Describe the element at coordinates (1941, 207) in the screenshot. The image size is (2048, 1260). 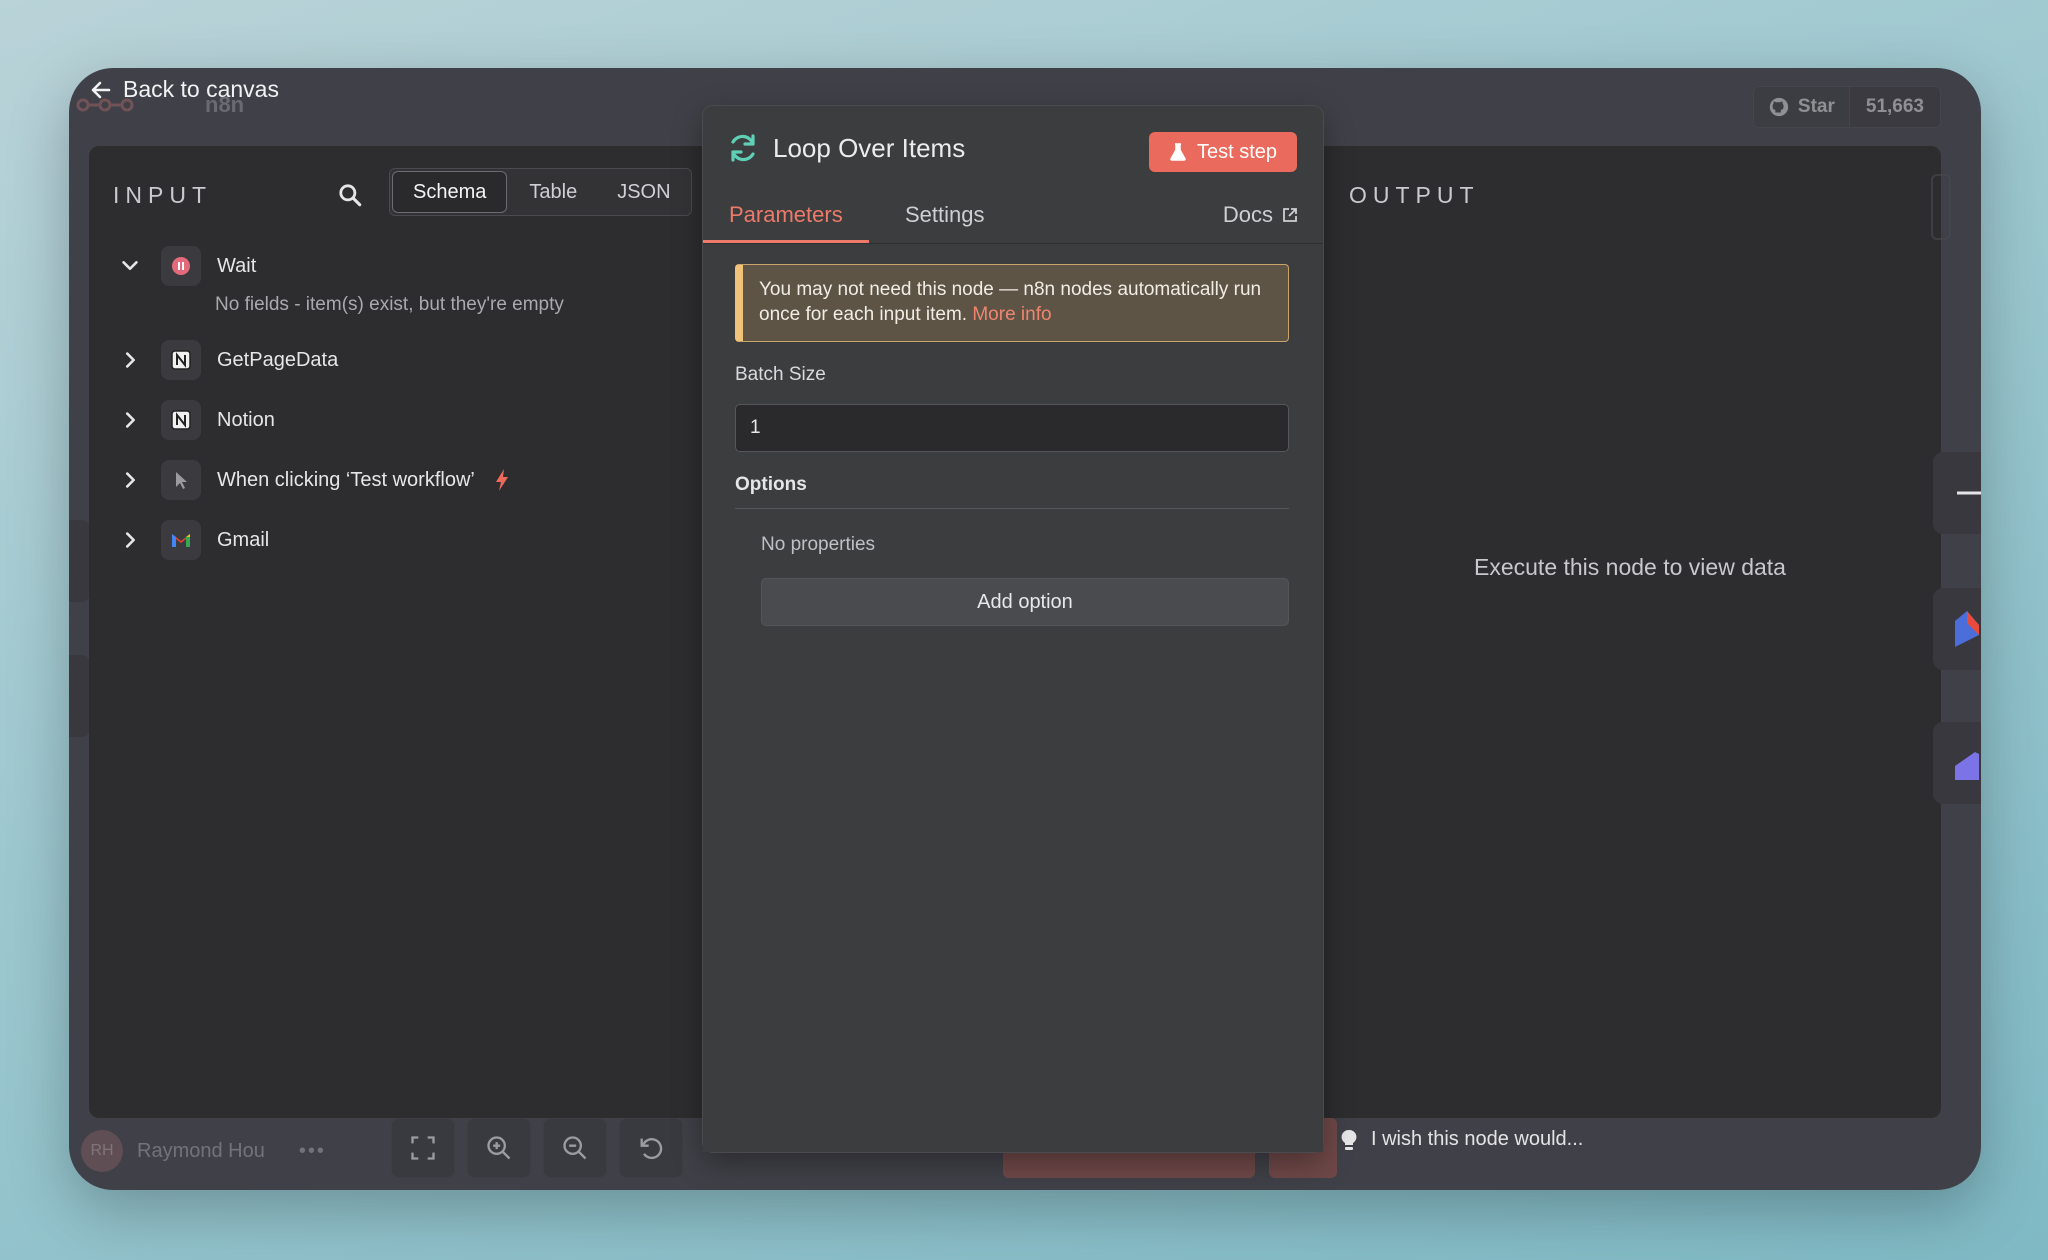
I see `output-edge-handle` at that location.